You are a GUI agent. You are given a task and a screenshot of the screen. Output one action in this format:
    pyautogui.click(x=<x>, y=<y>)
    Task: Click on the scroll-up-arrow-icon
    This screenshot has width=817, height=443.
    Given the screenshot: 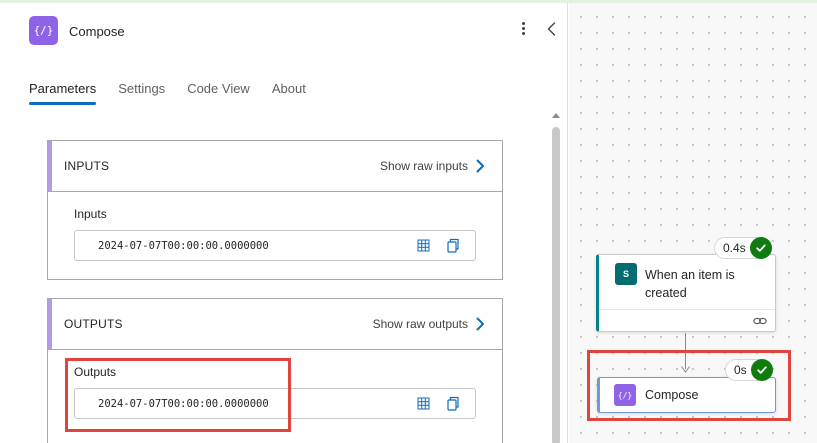 What is the action you would take?
    pyautogui.click(x=556, y=115)
    